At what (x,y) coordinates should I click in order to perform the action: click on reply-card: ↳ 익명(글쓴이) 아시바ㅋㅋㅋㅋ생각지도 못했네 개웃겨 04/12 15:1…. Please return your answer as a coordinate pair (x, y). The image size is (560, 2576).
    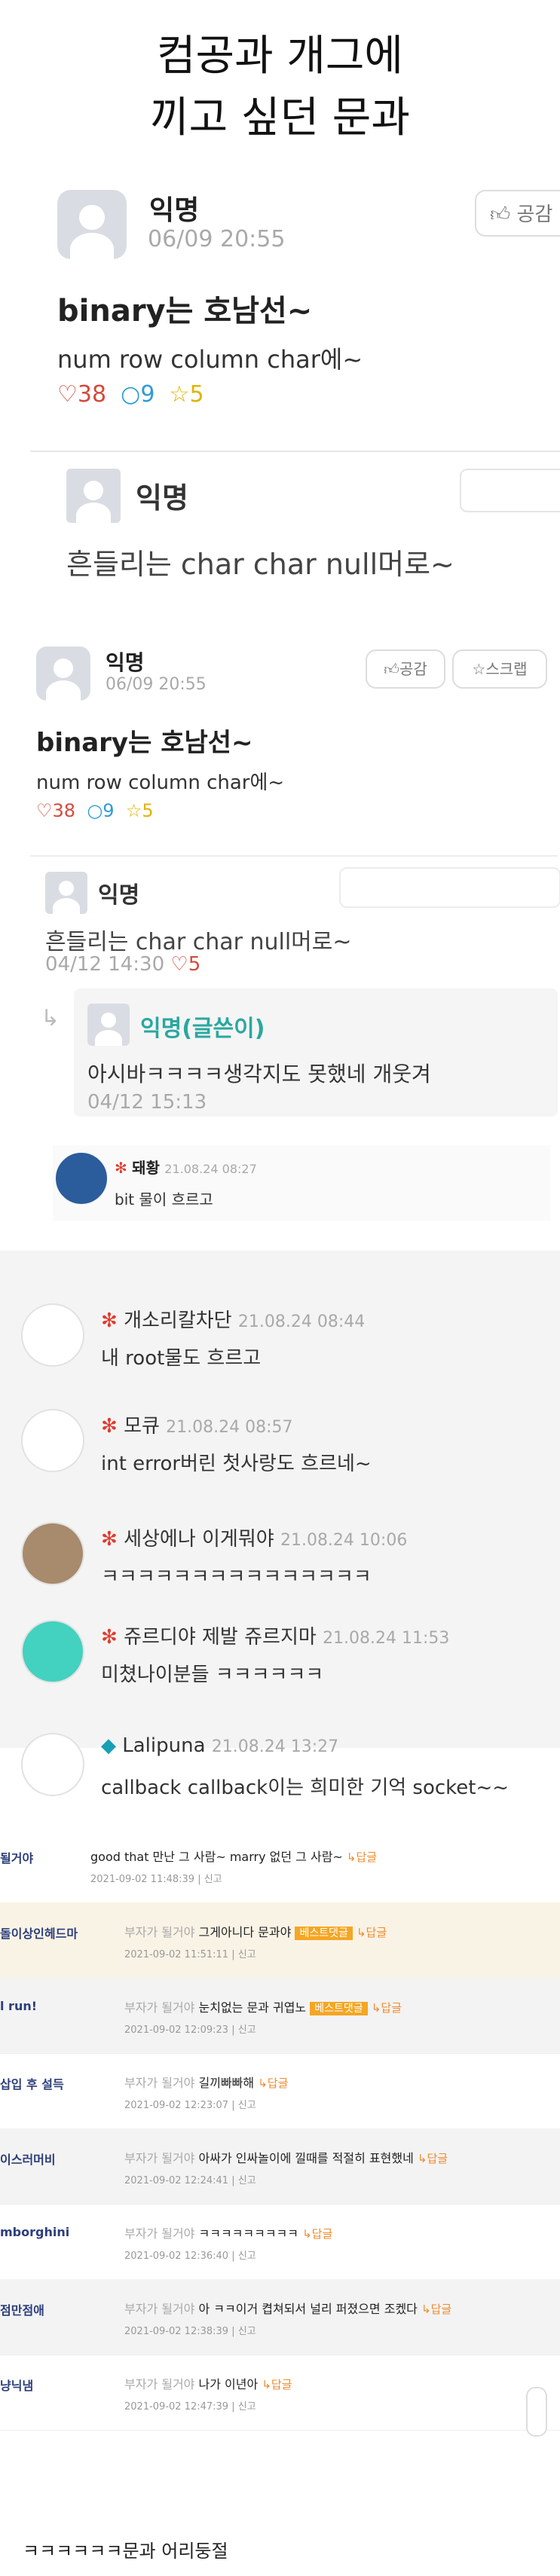
    Looking at the image, I should click on (294, 1053).